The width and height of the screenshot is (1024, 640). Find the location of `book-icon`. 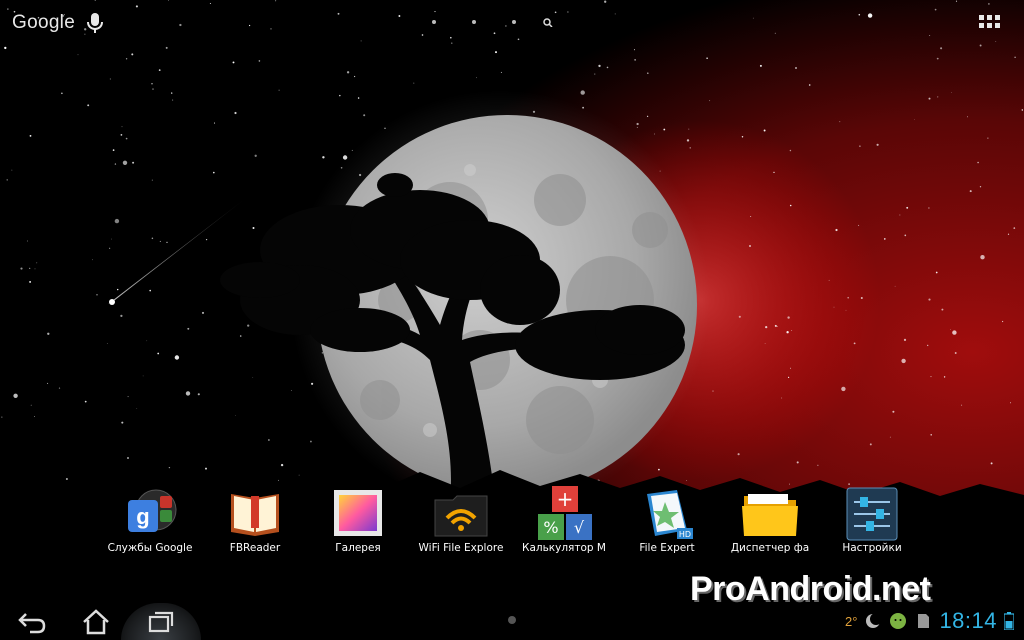

book-icon is located at coordinates (255, 515).